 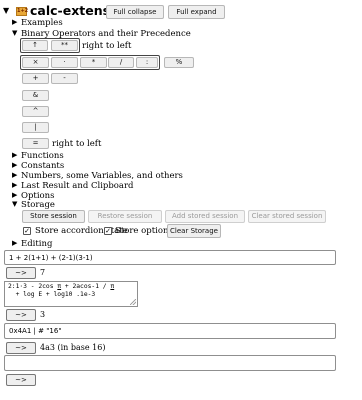 I want to click on section-constants: Constants, so click(x=42, y=166).